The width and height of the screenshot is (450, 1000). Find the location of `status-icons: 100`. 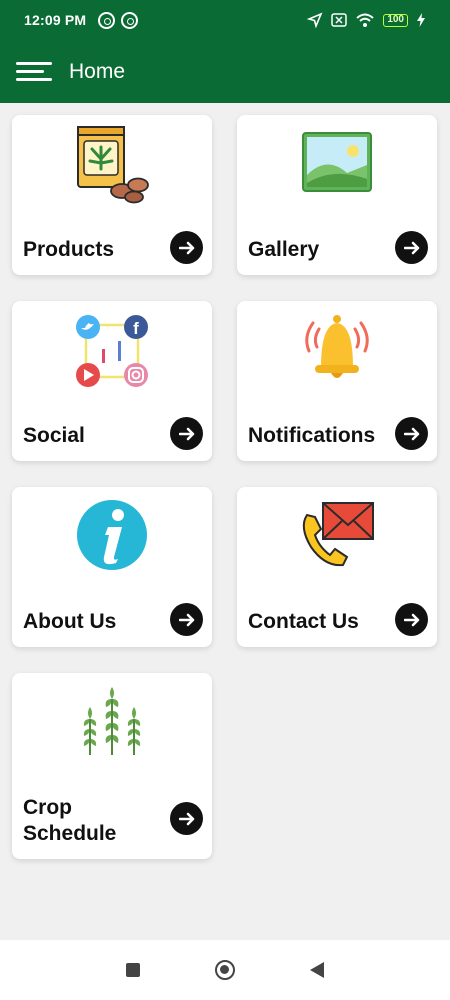

status-icons: 100 is located at coordinates (366, 20).